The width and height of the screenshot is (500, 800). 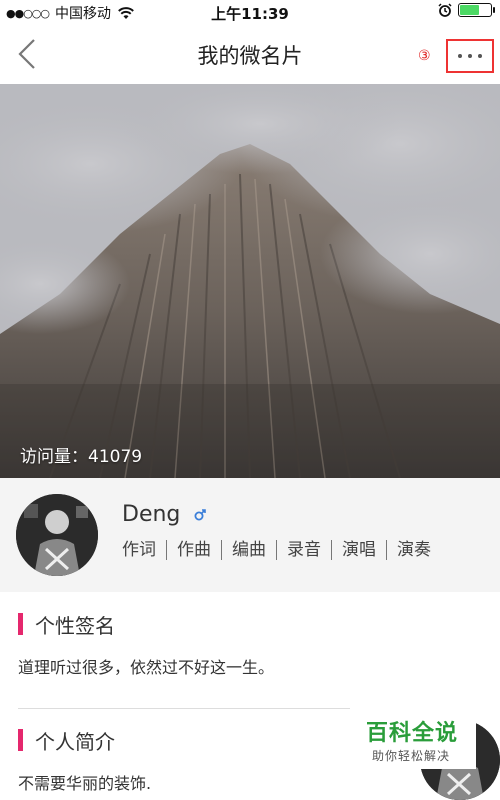 I want to click on skill-tag: 作词, so click(x=139, y=550).